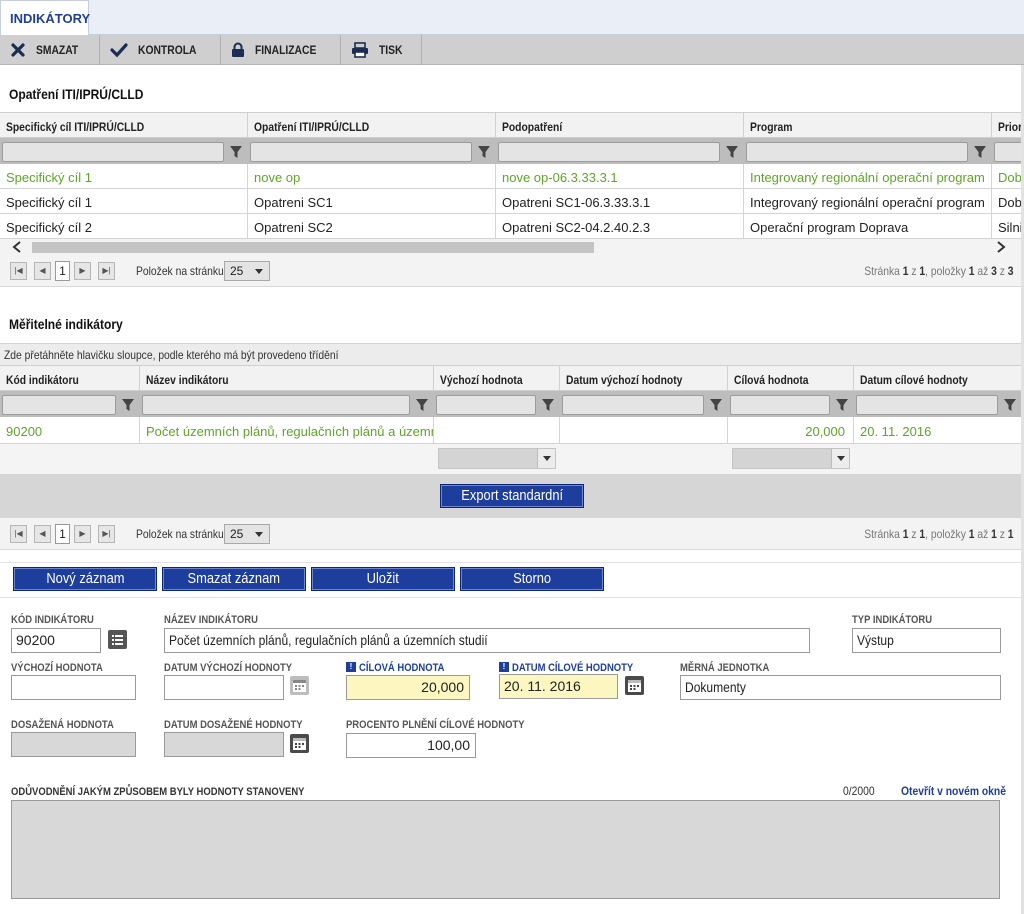  What do you see at coordinates (408, 687) in the screenshot?
I see `target-value-field: 20,000` at bounding box center [408, 687].